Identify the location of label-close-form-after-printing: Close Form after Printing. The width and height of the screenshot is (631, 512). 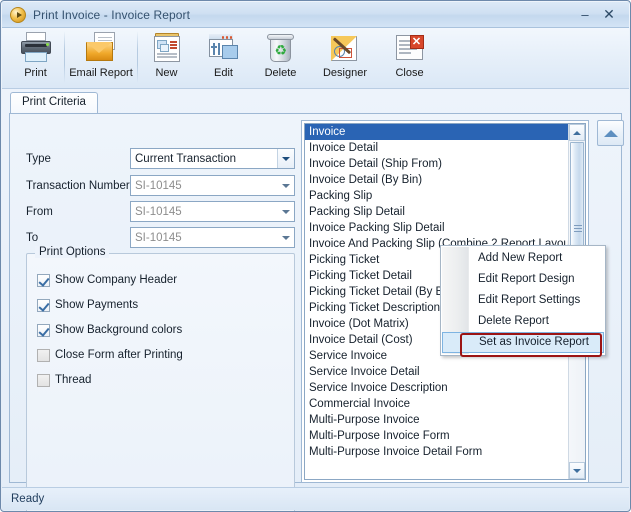
(119, 355).